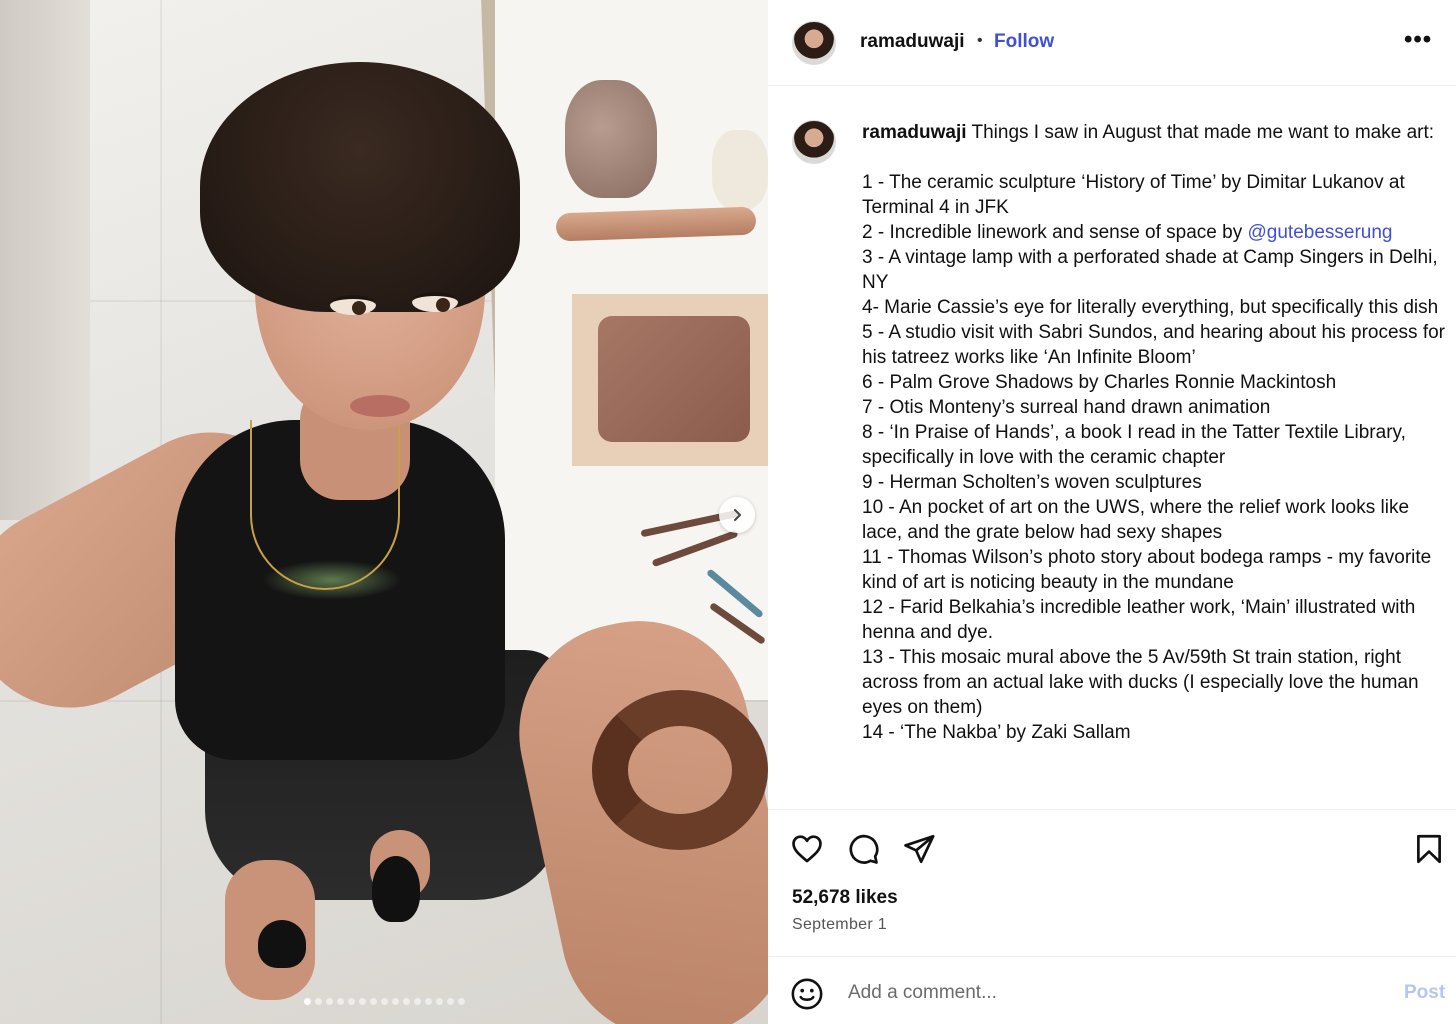 This screenshot has height=1024, width=1456. I want to click on chevron-right-icon, so click(737, 515).